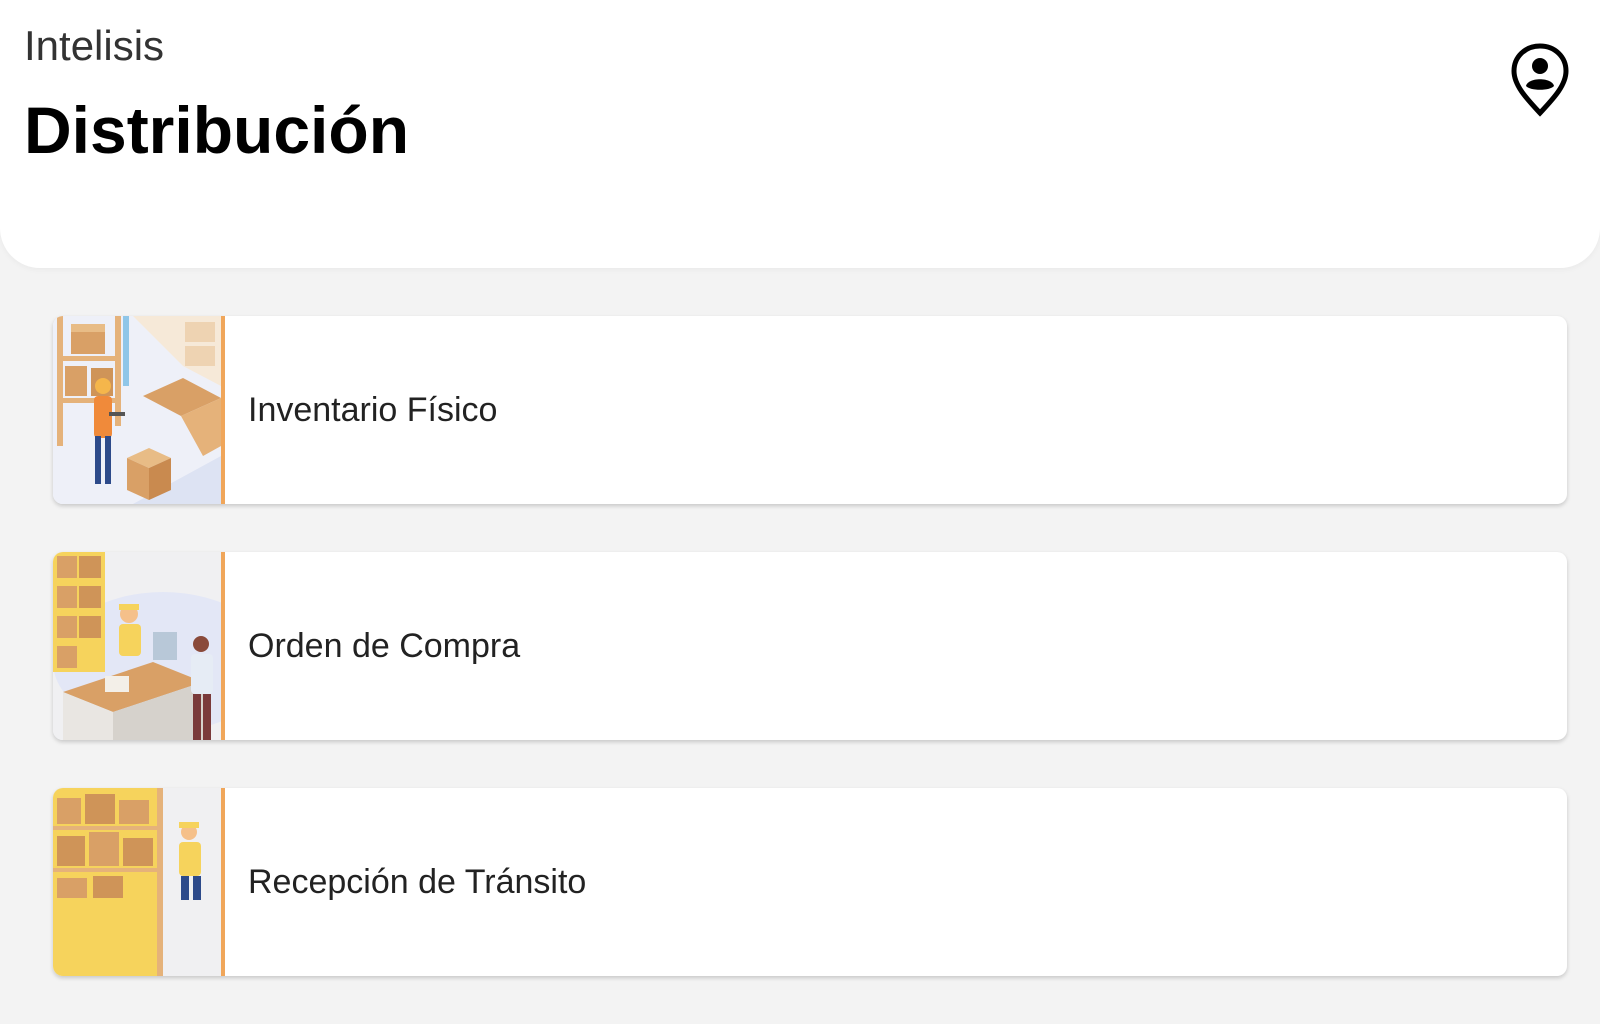 The width and height of the screenshot is (1600, 1024). I want to click on menu-item-label: Orden de Compra, so click(384, 645).